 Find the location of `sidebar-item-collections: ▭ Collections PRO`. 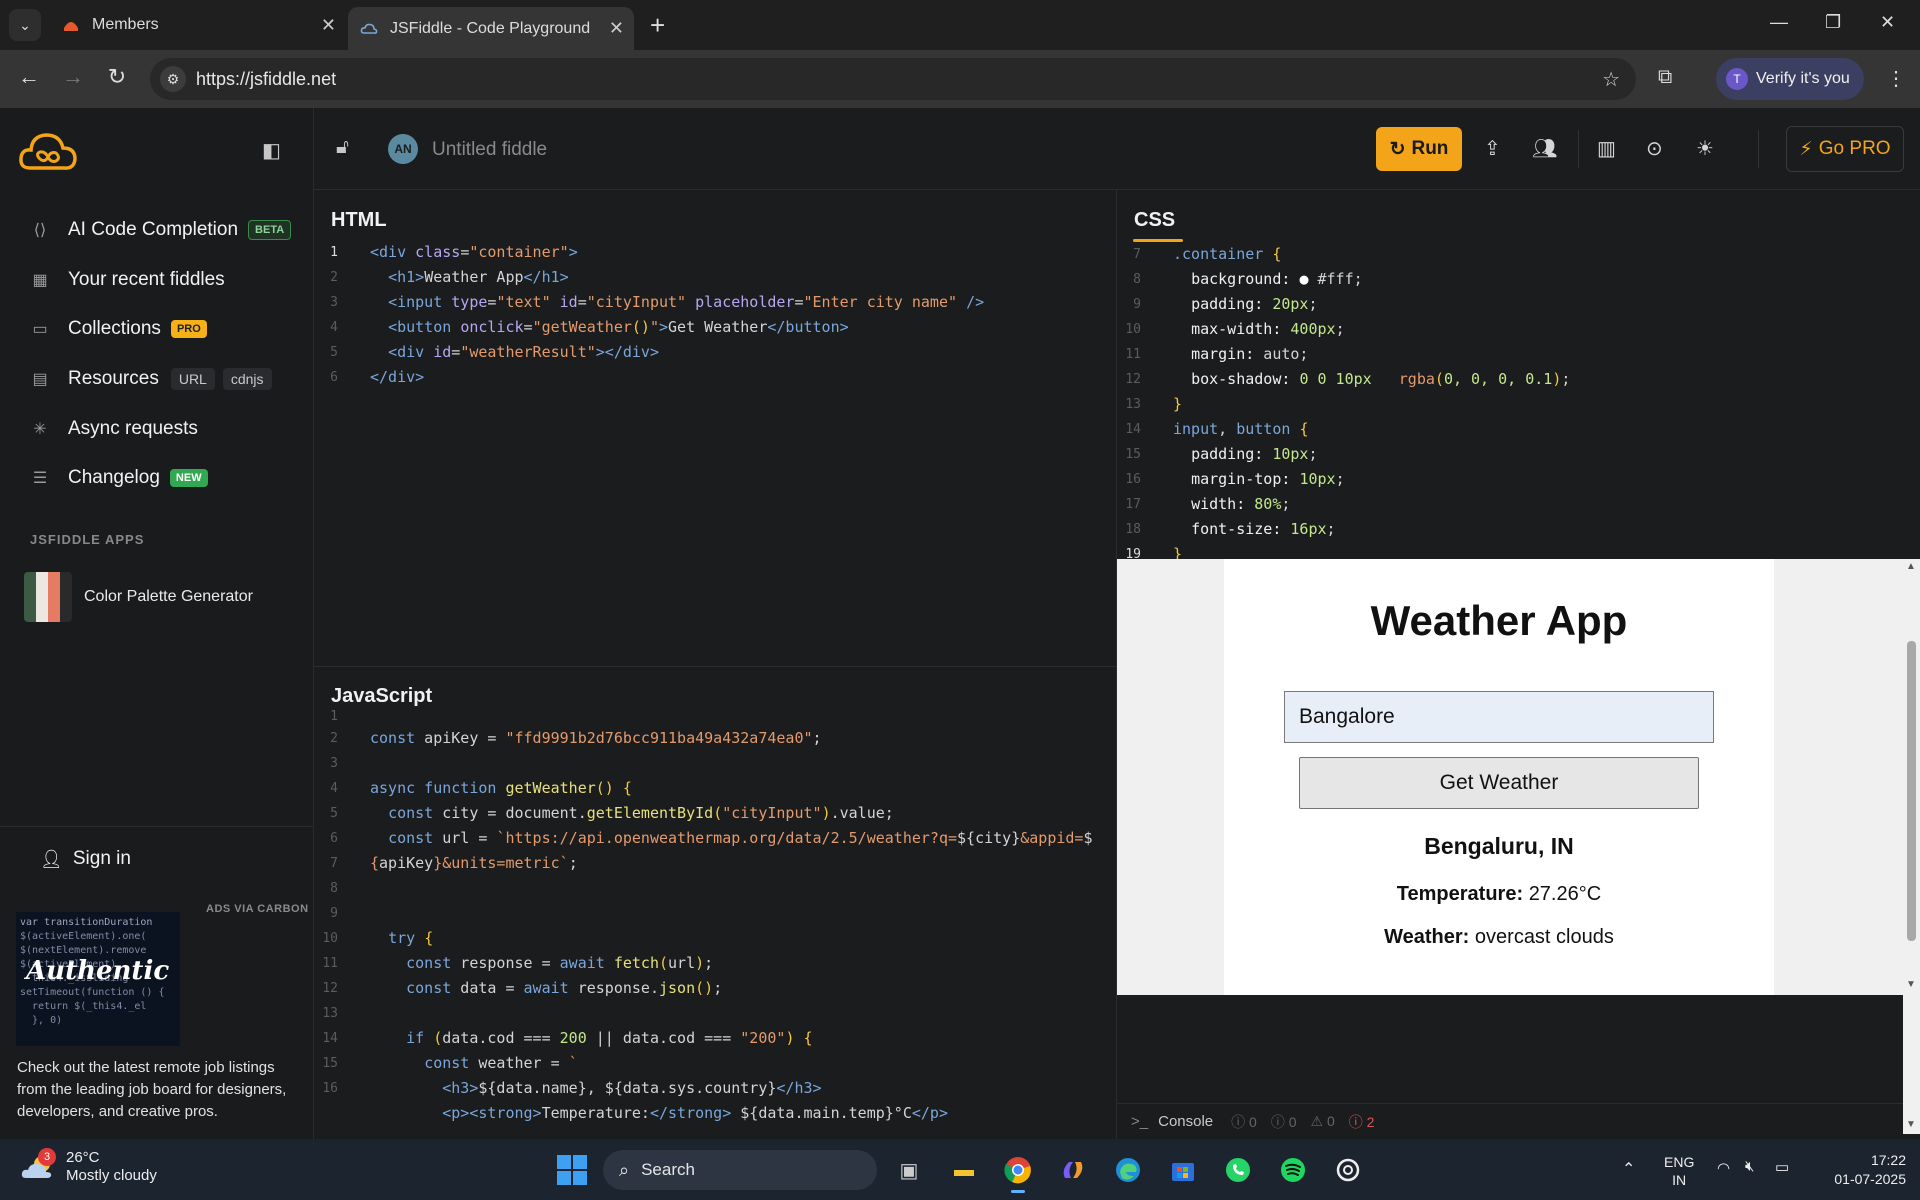

sidebar-item-collections: ▭ Collections PRO is located at coordinates (117, 329).